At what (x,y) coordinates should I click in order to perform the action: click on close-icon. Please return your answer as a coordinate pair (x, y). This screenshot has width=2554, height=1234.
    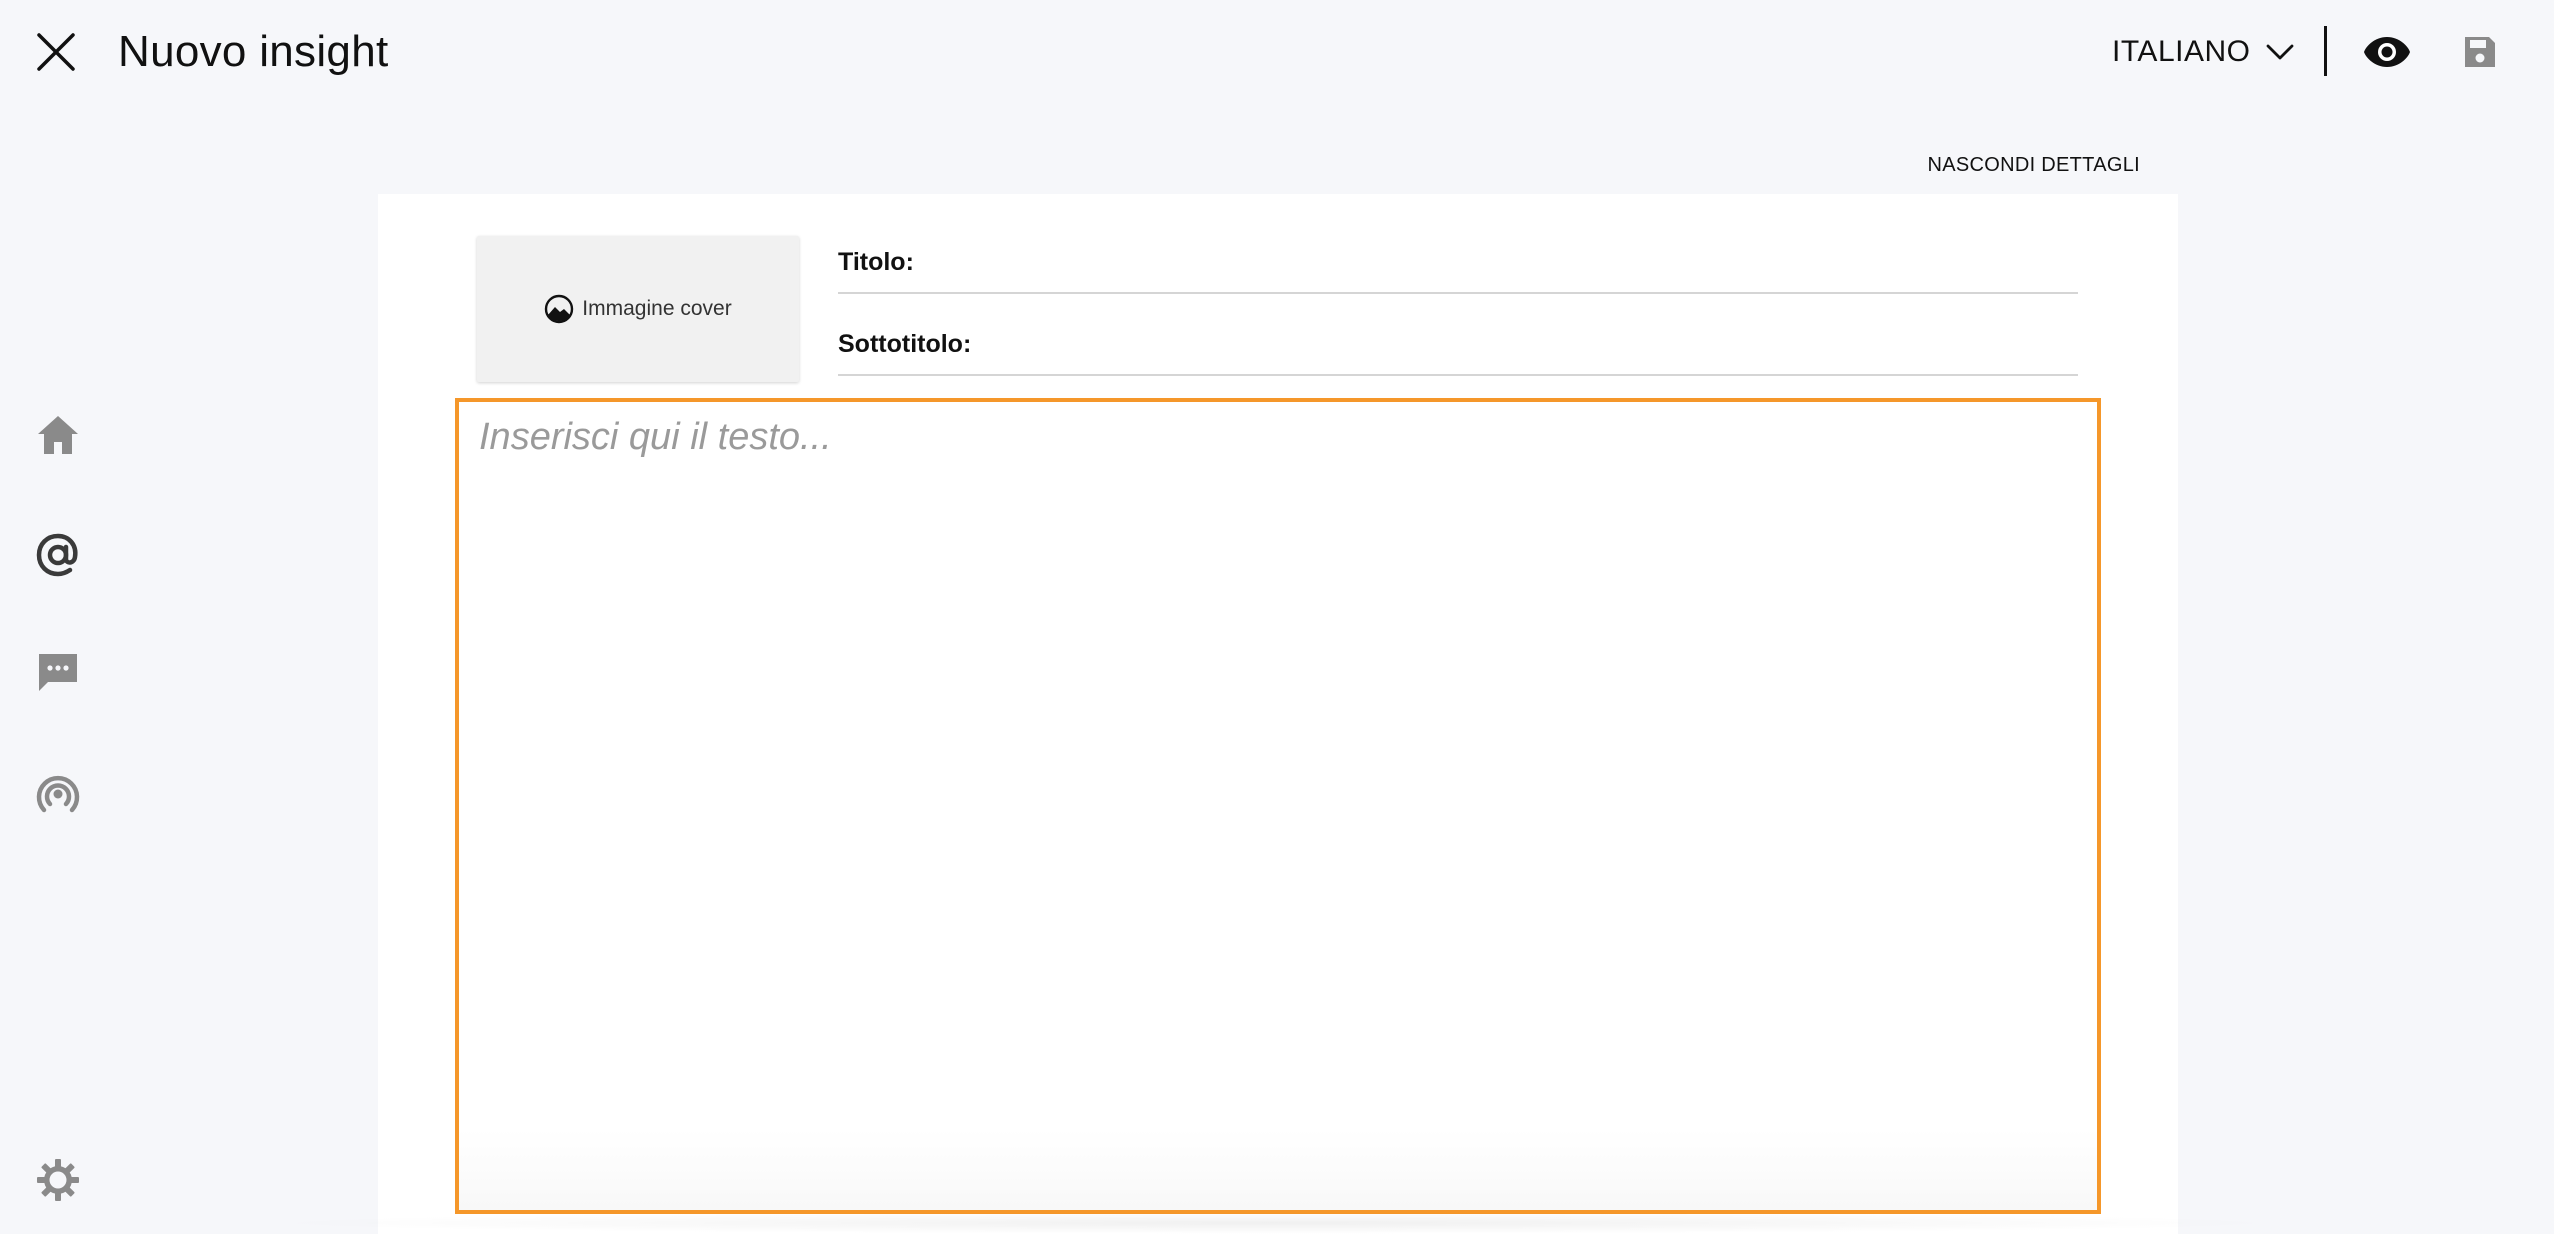
    Looking at the image, I should click on (56, 52).